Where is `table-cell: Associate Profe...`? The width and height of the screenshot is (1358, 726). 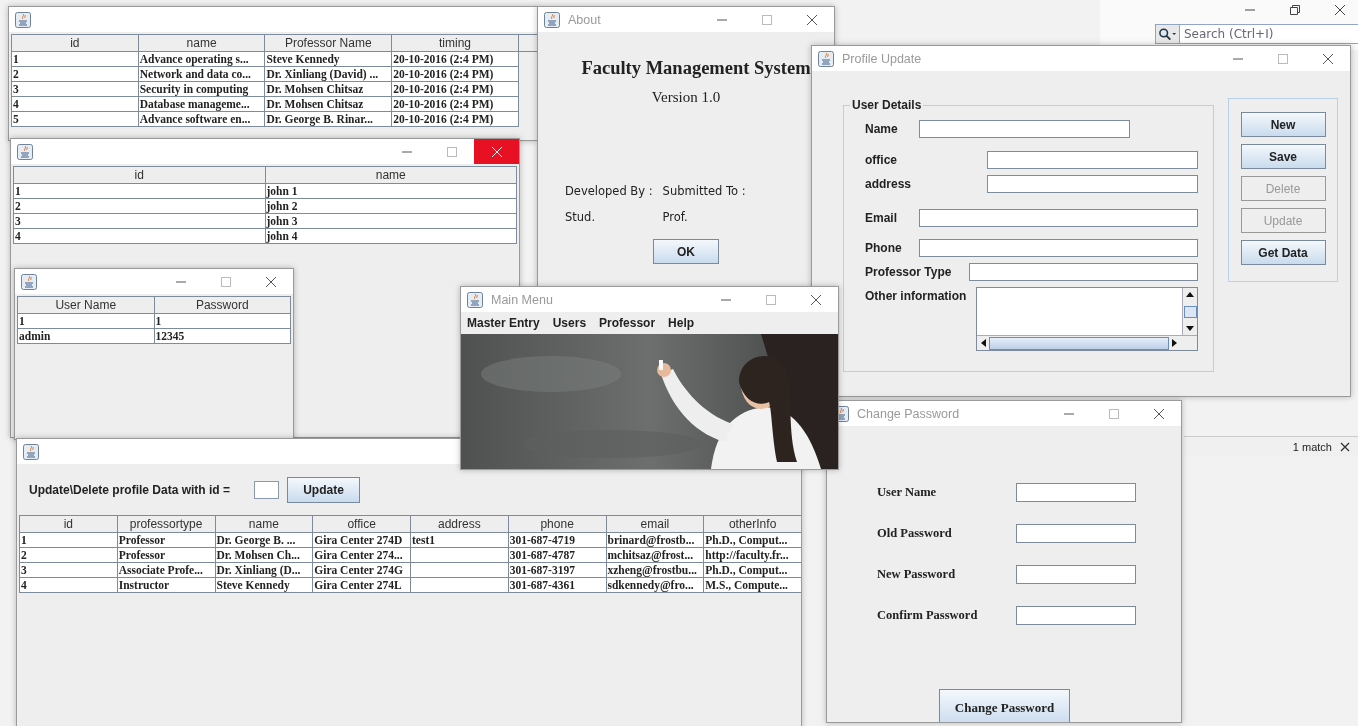 table-cell: Associate Profe... is located at coordinates (166, 570).